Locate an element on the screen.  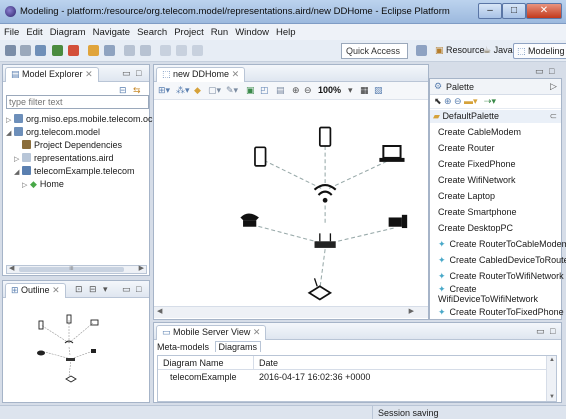
palette-tool-cabled-device-to-router: ✦ Create CabledDeviceToRouter is located at coordinates (498, 260).